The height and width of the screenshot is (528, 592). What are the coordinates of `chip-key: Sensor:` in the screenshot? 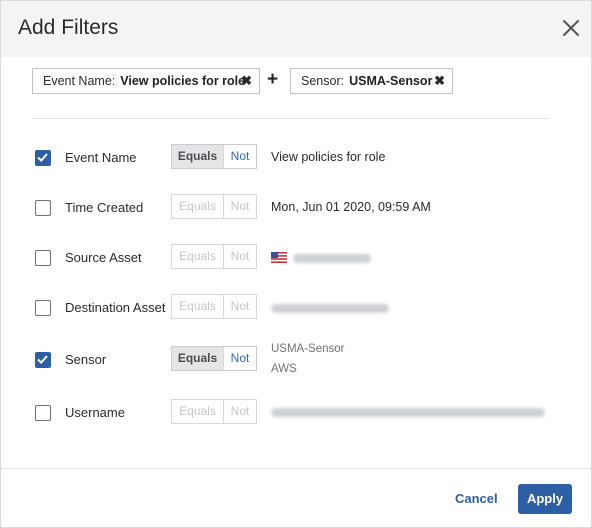 It's located at (323, 81).